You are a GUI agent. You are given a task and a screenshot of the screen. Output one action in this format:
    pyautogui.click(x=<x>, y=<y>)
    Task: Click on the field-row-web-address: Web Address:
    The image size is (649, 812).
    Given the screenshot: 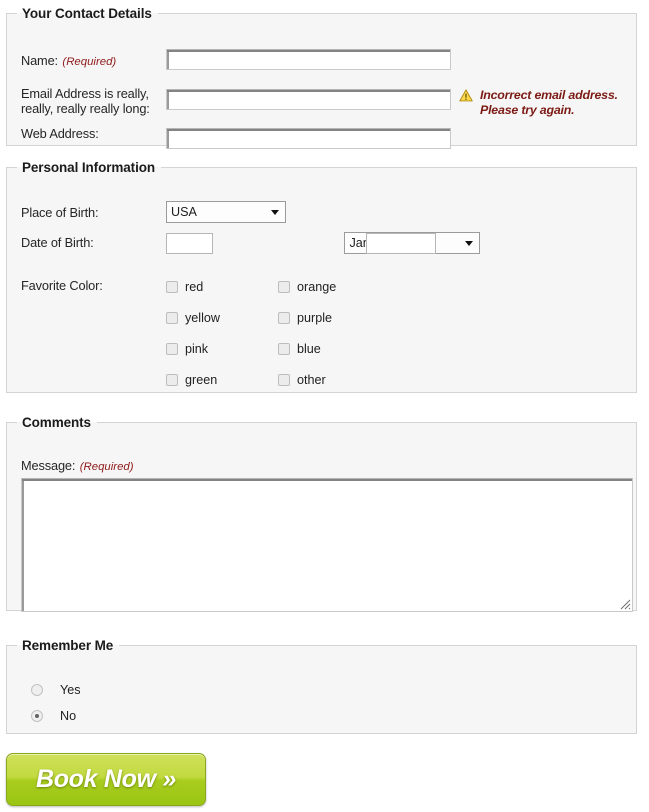 What is the action you would take?
    pyautogui.click(x=60, y=134)
    